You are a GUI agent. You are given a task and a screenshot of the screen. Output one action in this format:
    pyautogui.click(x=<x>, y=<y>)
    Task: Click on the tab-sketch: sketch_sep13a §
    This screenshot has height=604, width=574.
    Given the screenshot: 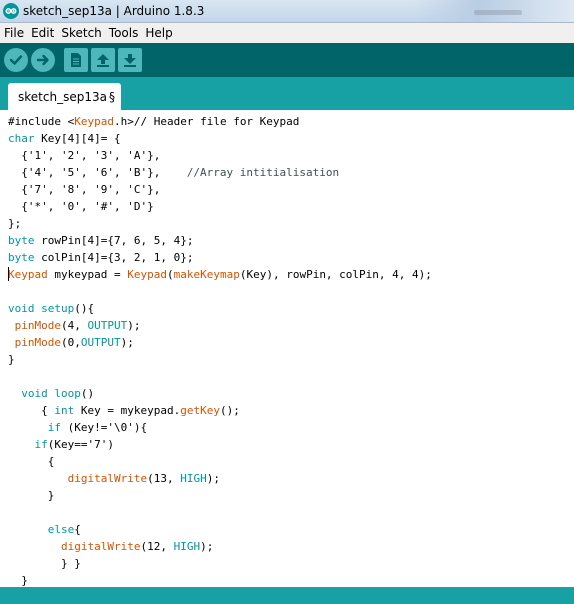 What is the action you would take?
    pyautogui.click(x=64, y=96)
    